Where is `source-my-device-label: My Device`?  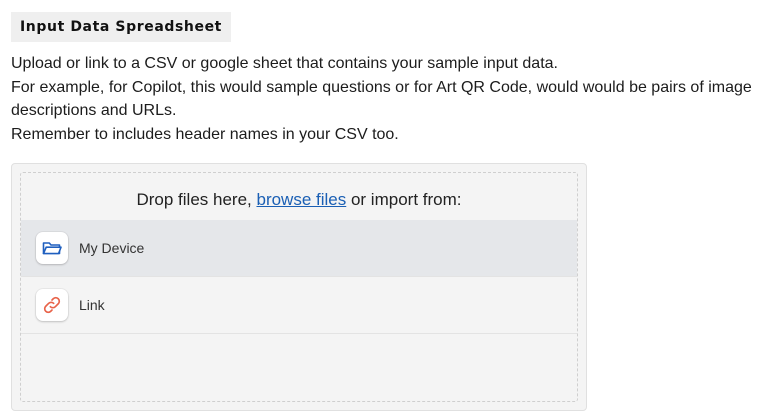
source-my-device-label: My Device is located at coordinates (112, 248).